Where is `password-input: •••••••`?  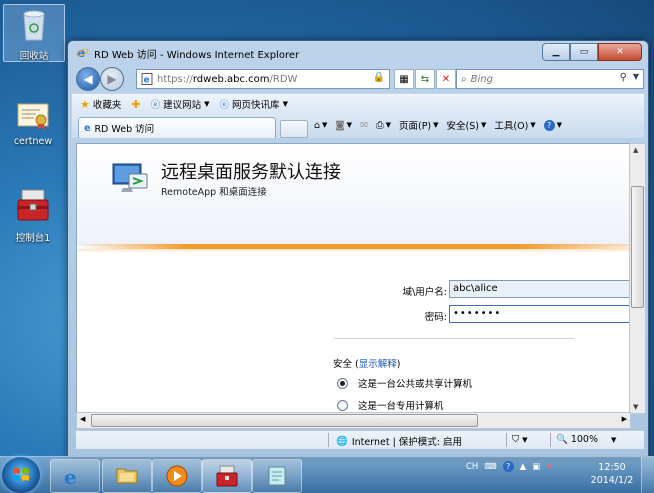
password-input: ••••••• is located at coordinates (539, 314).